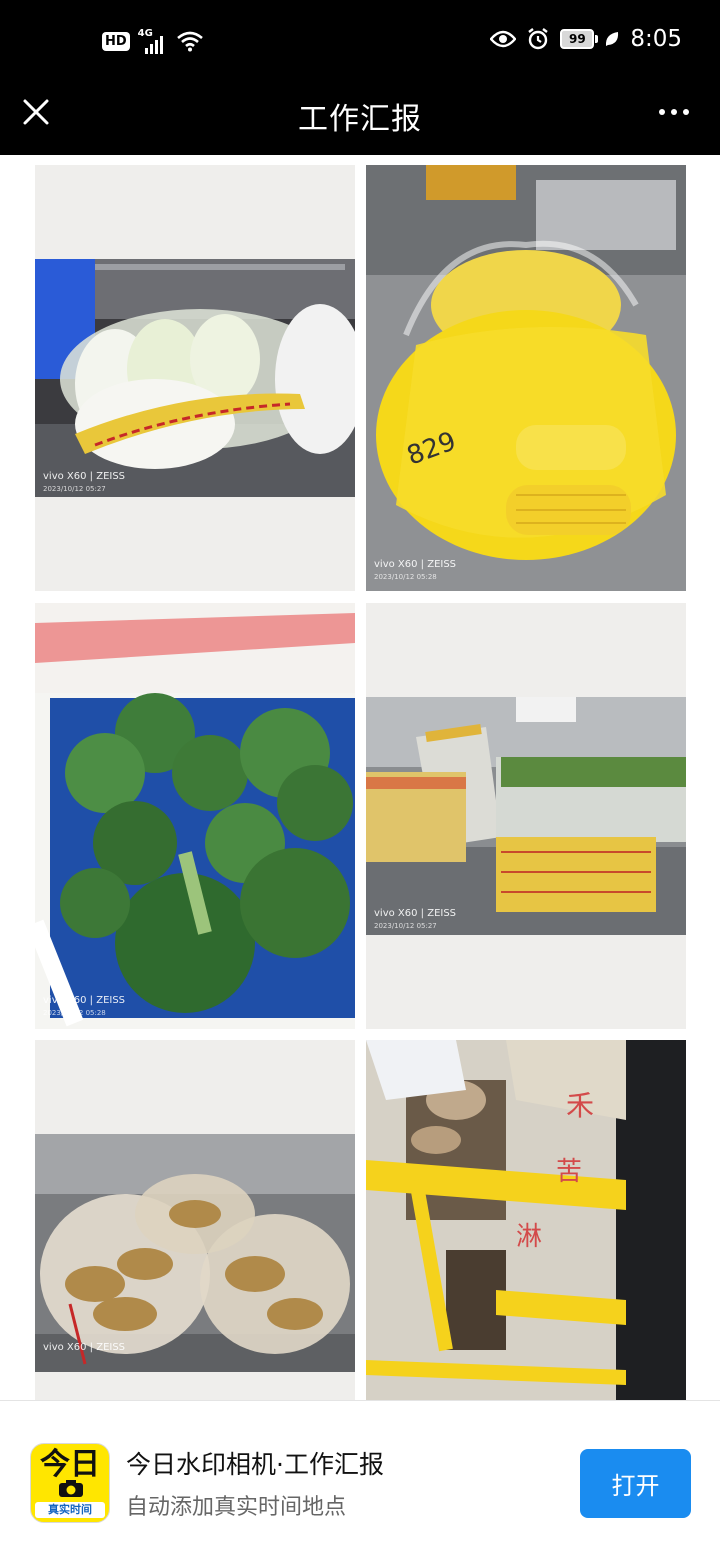 This screenshot has width=720, height=1561. What do you see at coordinates (236, 1507) in the screenshot?
I see `app-description: 自动添加真实时间地点` at bounding box center [236, 1507].